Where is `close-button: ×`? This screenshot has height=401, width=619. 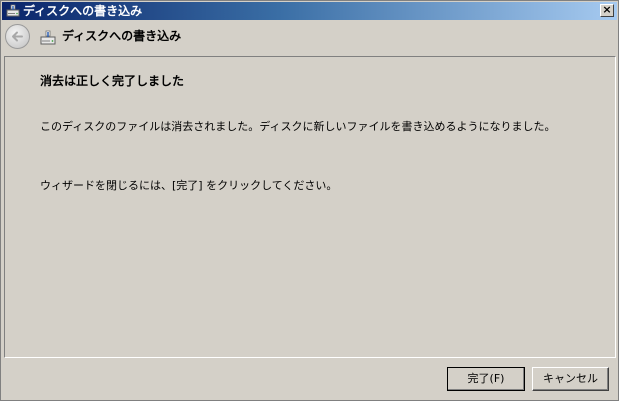 close-button: × is located at coordinates (607, 10).